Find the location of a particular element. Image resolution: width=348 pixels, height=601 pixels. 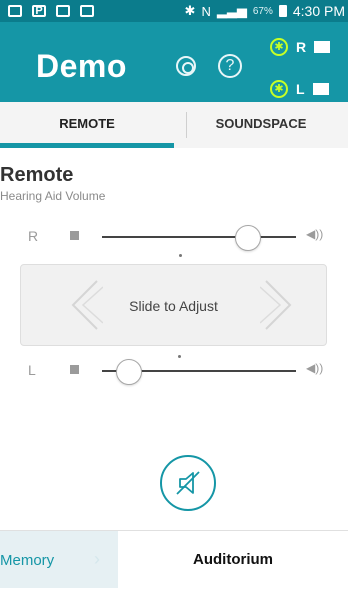

app-header: Demo ? ✱ R ✱ L is located at coordinates (174, 62).